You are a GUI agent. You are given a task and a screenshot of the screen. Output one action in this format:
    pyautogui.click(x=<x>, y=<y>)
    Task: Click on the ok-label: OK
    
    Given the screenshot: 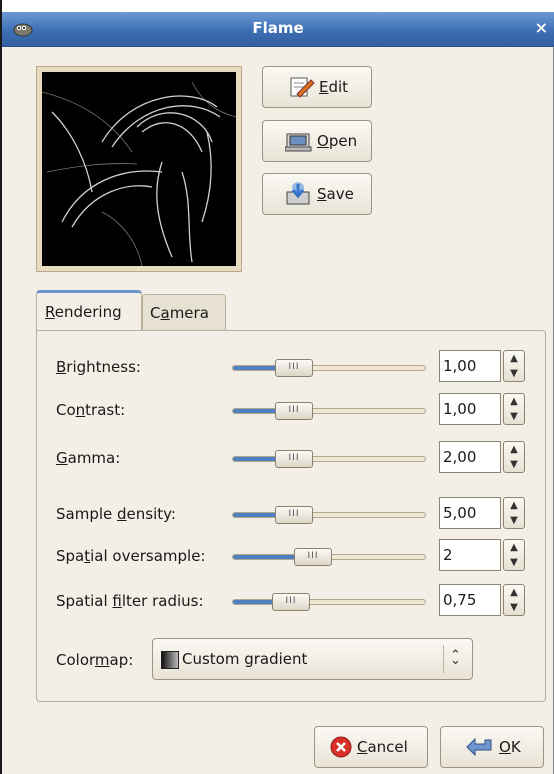 What is the action you would take?
    pyautogui.click(x=510, y=747)
    